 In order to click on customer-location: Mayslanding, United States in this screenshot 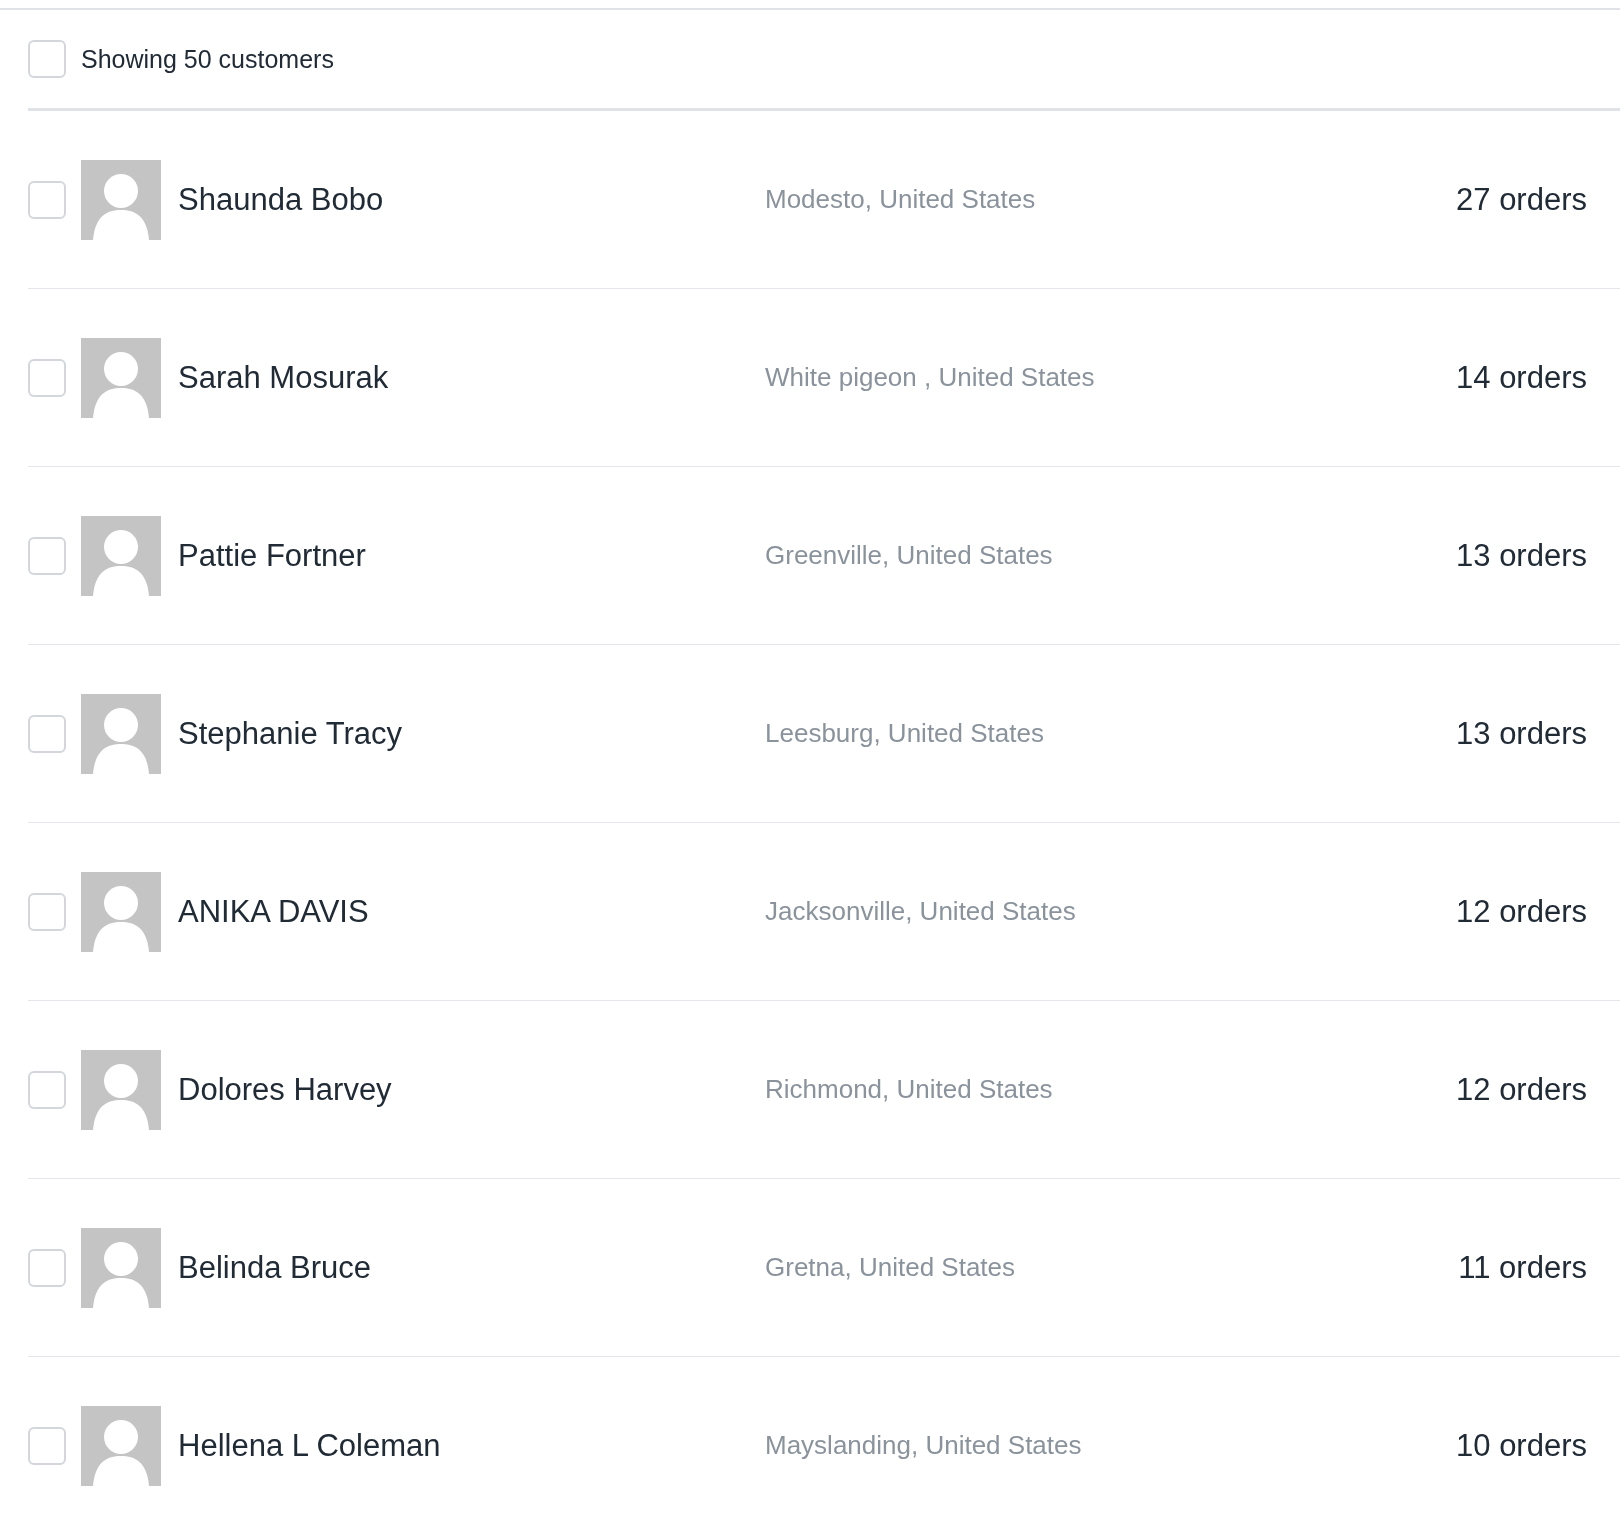, I will do `click(924, 1445)`.